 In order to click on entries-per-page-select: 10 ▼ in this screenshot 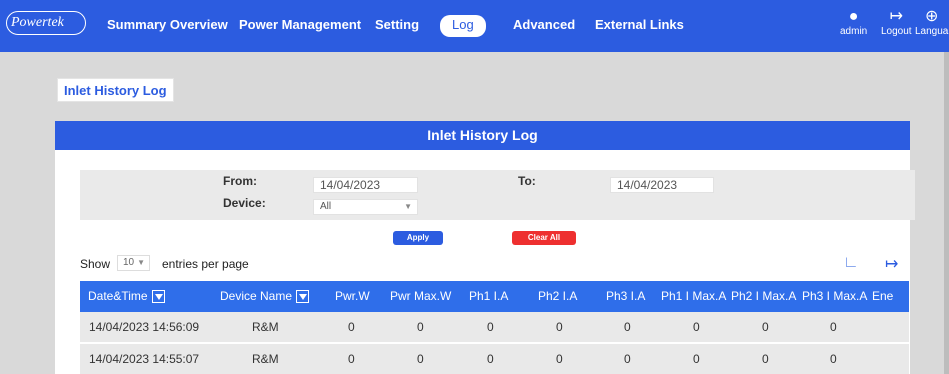, I will do `click(133, 263)`.